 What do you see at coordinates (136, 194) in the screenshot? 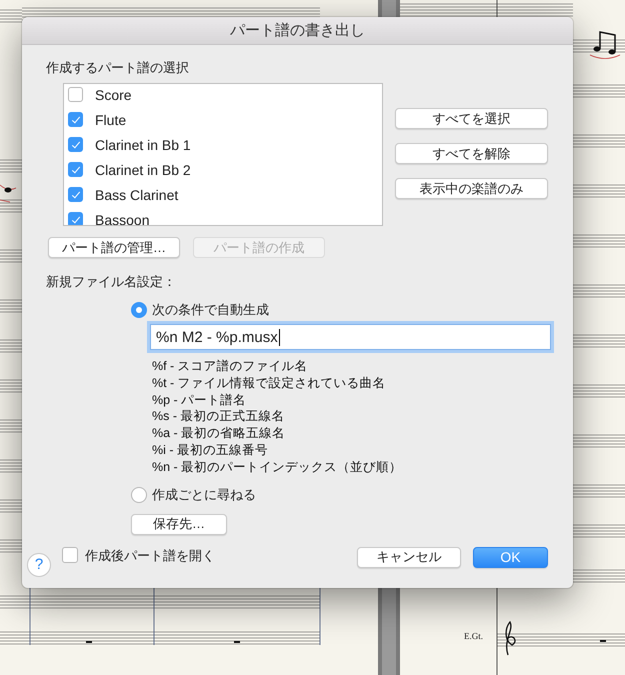
I see `part-name: Bass Clarinet` at bounding box center [136, 194].